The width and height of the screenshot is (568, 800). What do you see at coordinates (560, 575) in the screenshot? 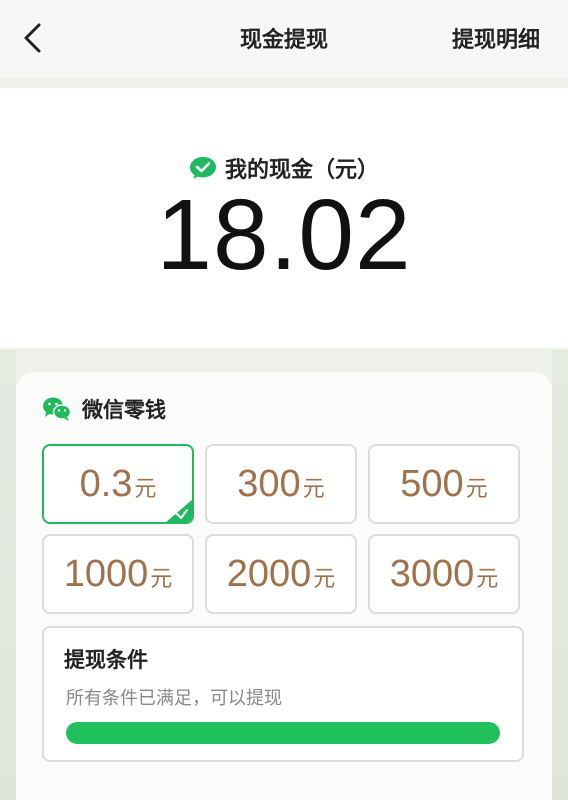
I see `right-background-strip` at bounding box center [560, 575].